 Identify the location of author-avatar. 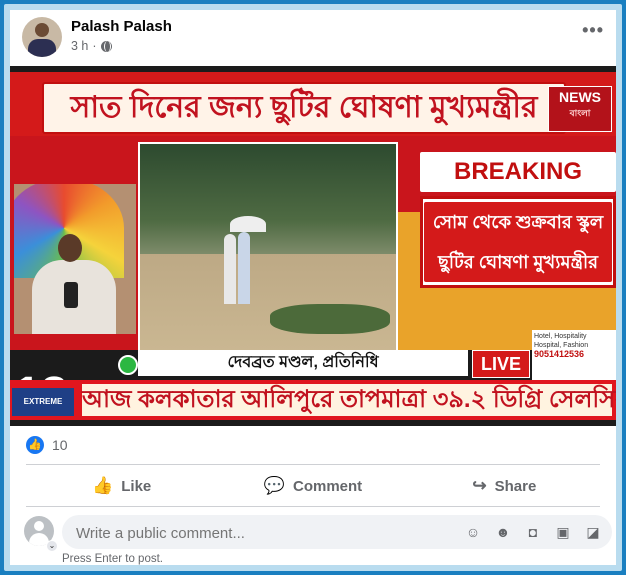
(42, 37).